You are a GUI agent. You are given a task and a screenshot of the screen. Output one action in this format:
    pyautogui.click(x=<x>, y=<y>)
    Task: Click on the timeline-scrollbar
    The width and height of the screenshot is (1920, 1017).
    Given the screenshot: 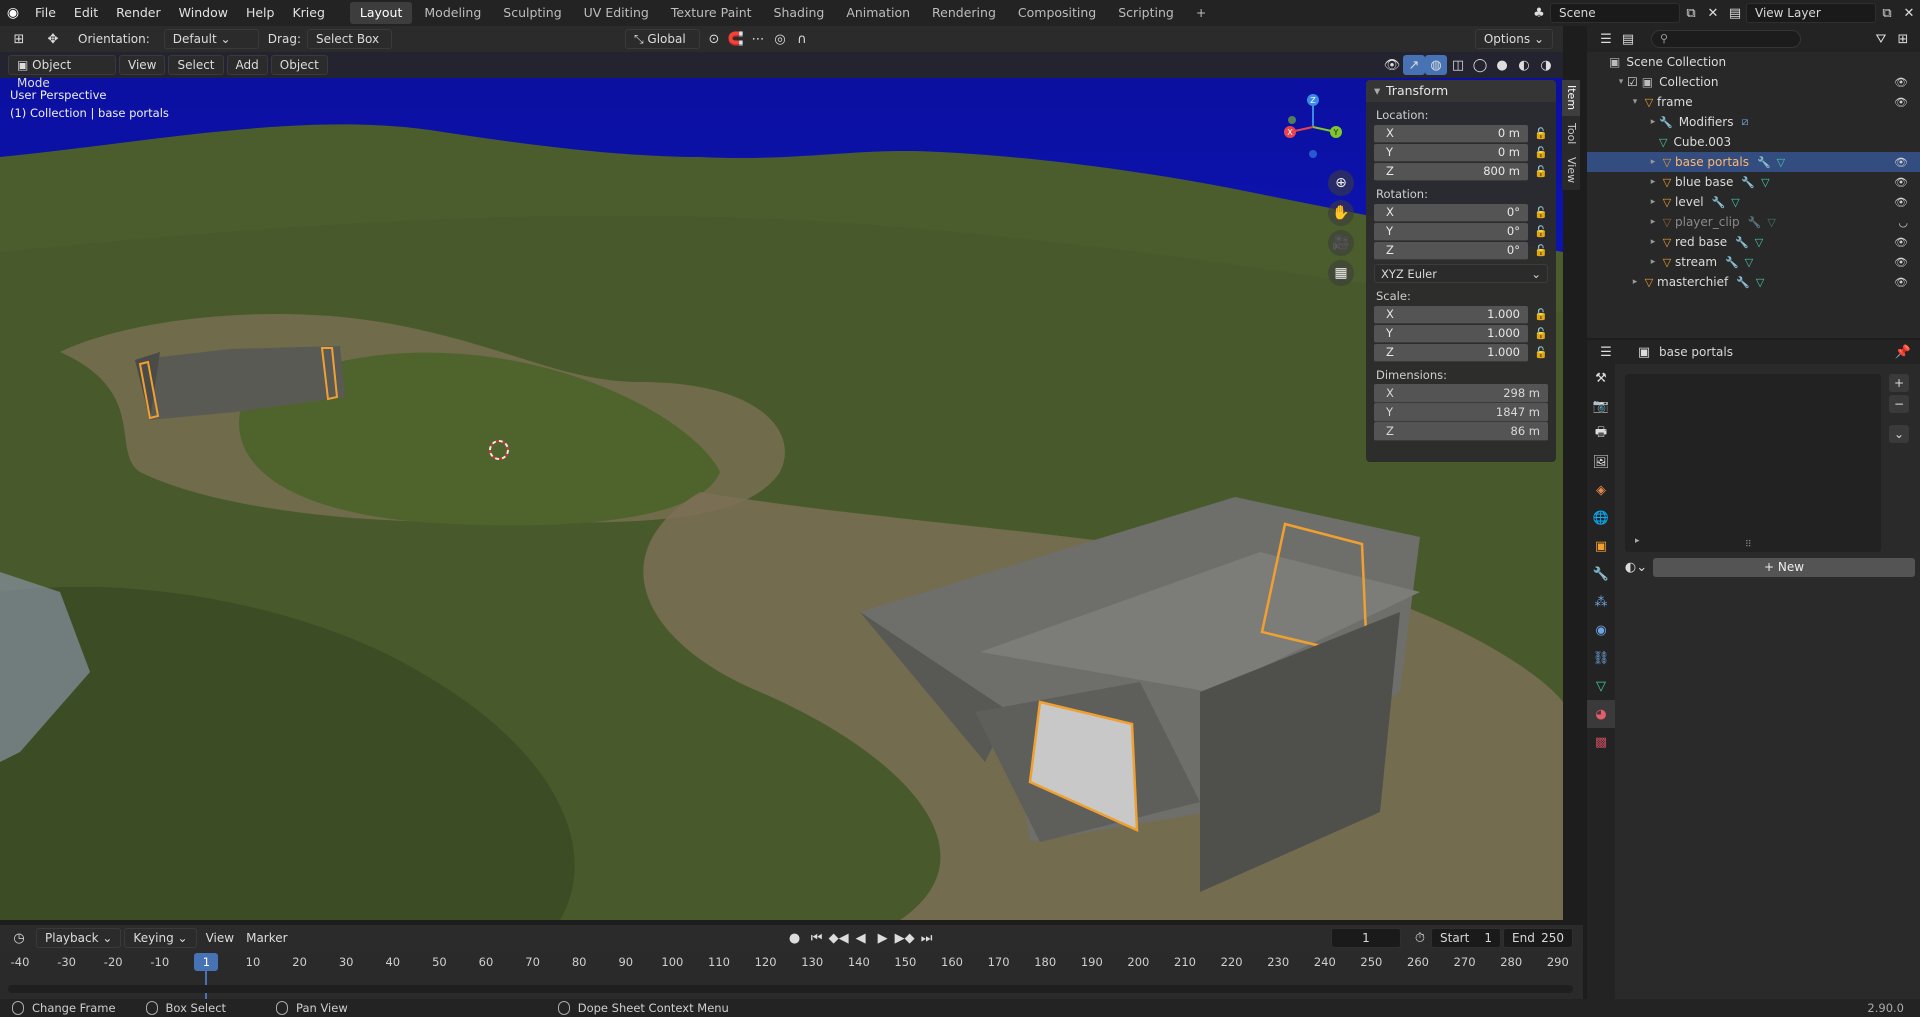 What is the action you would take?
    pyautogui.click(x=790, y=989)
    